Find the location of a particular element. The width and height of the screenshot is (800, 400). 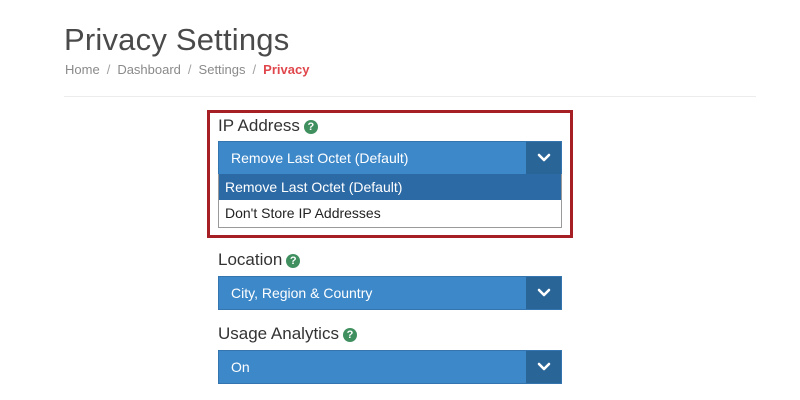

breadcrumb-dashboard: Dashboard is located at coordinates (149, 69).